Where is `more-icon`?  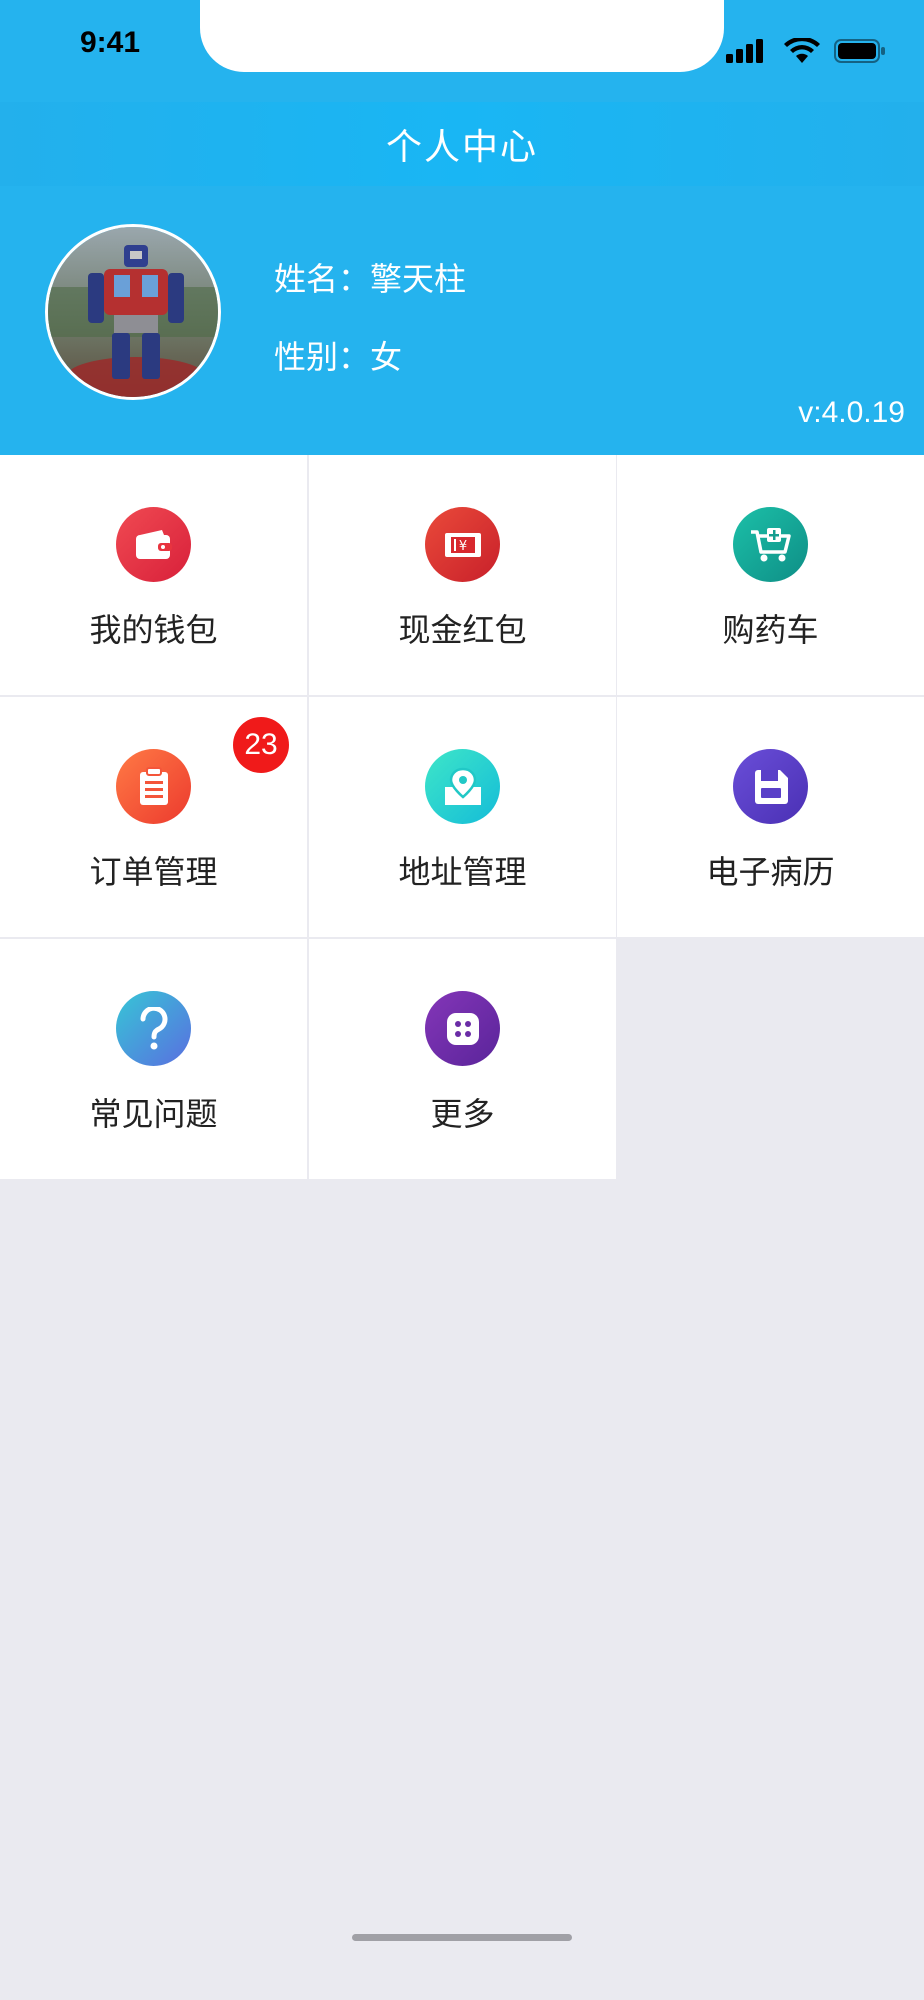
more-icon is located at coordinates (462, 1028).